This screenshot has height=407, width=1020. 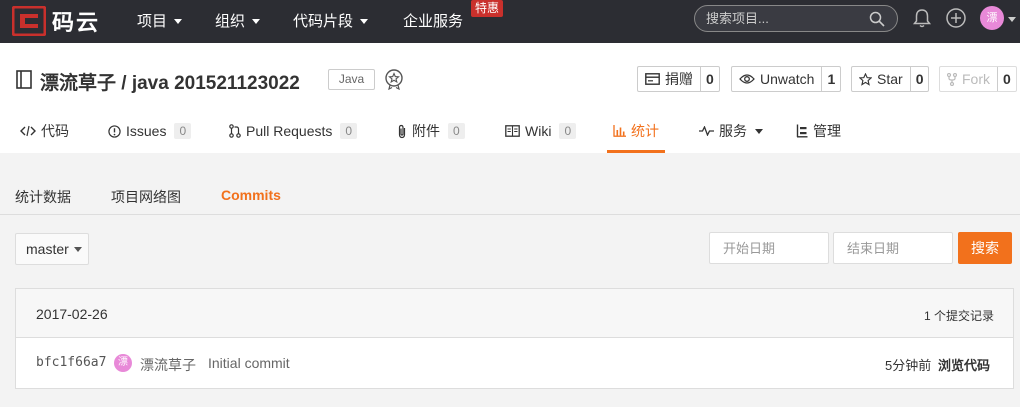 I want to click on eye-icon, so click(x=747, y=79).